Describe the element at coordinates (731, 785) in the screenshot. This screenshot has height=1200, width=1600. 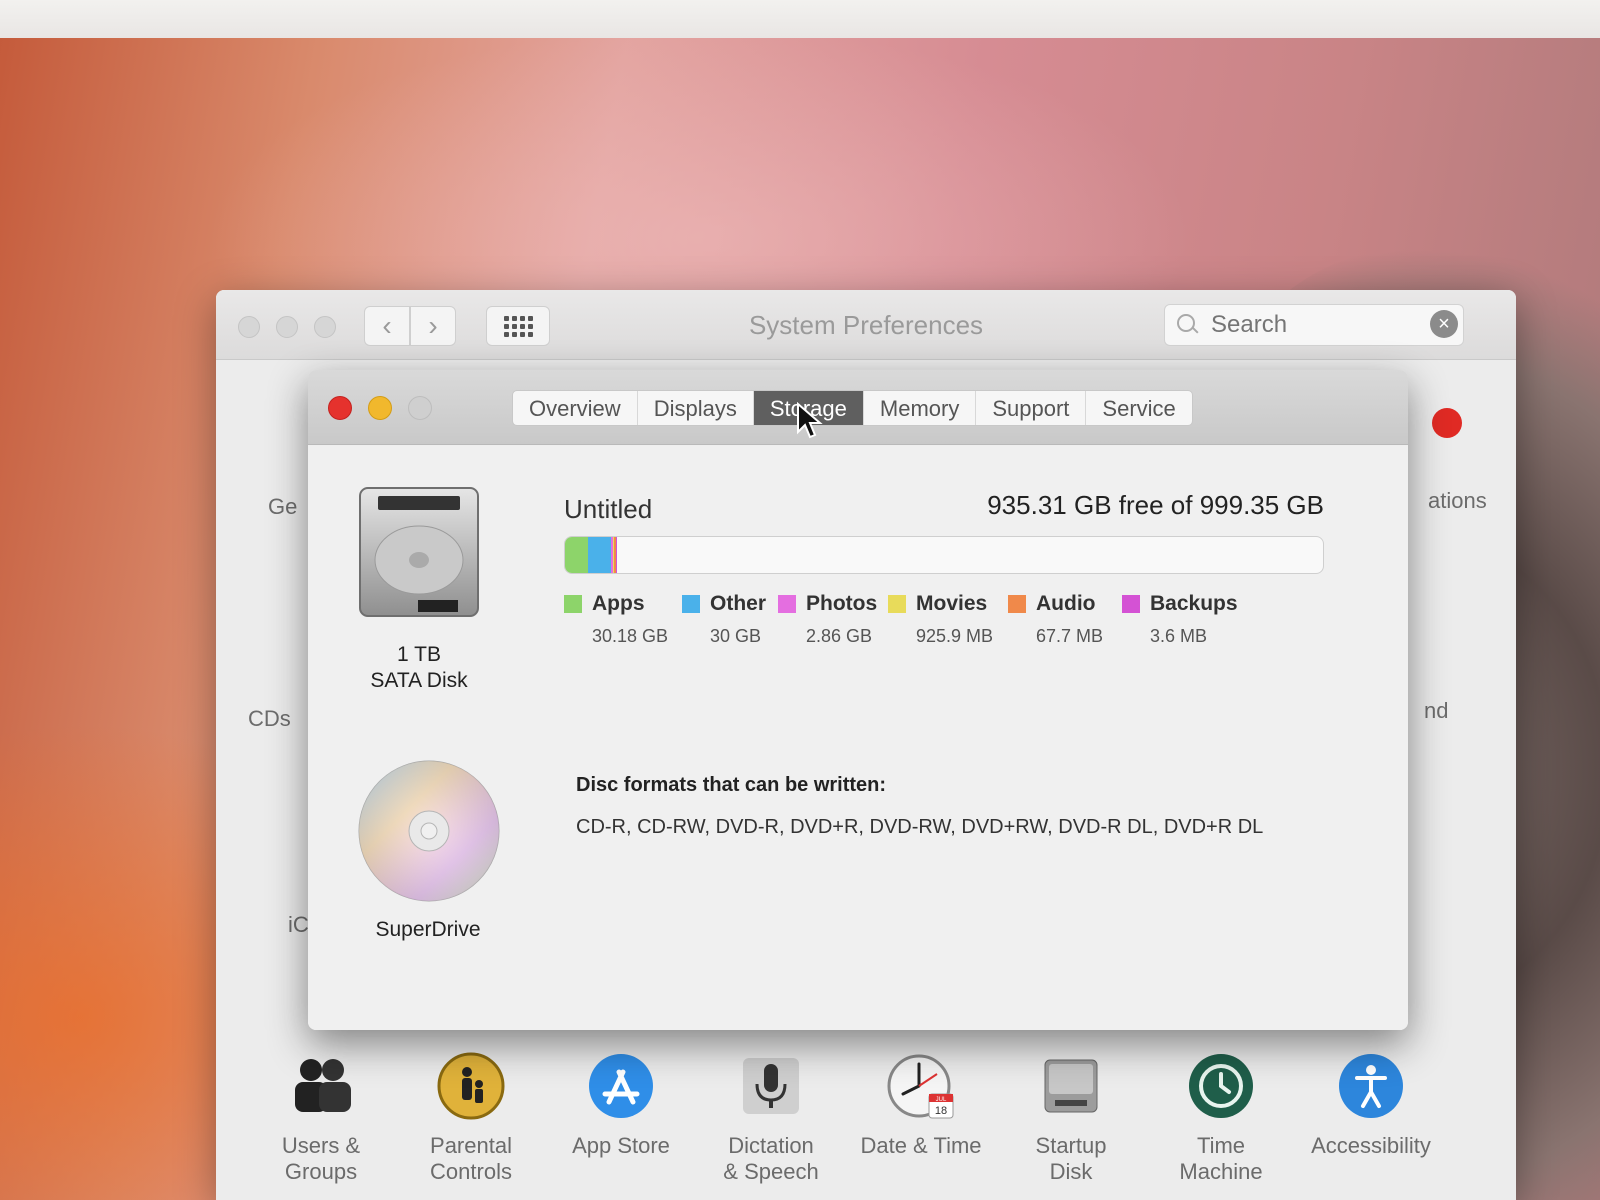
I see `disc-formats-title: Disc formats that can be written:` at that location.